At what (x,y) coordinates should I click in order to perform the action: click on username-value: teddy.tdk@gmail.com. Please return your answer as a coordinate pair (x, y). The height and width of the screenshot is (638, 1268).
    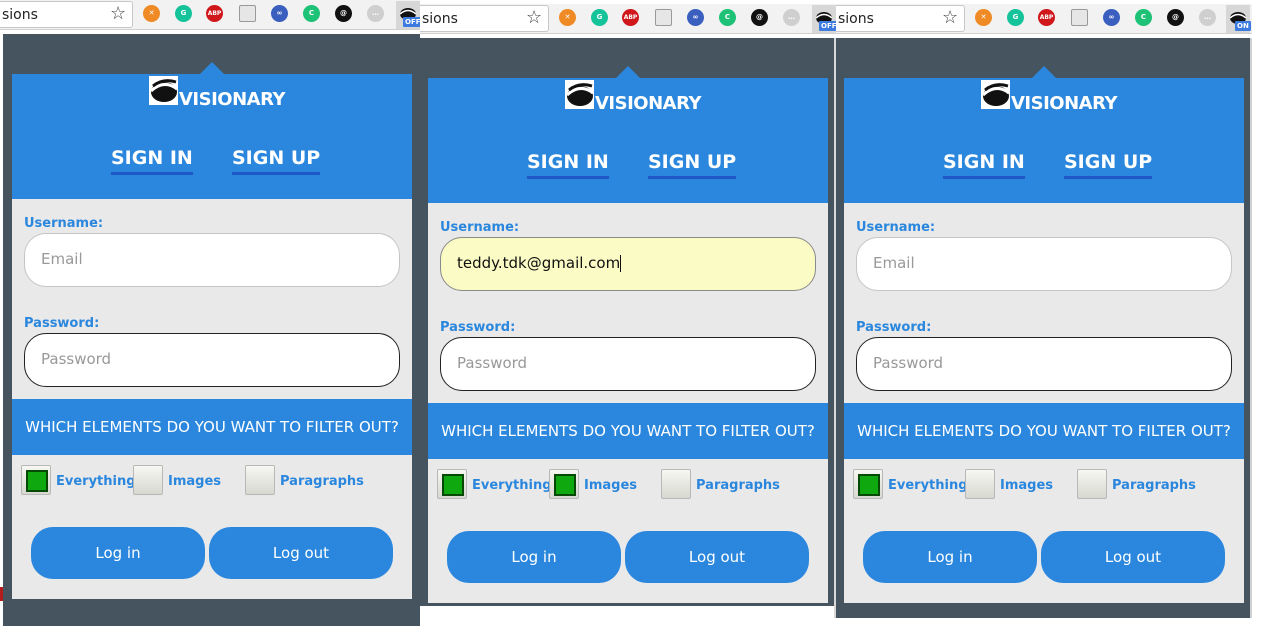
    Looking at the image, I should click on (539, 263).